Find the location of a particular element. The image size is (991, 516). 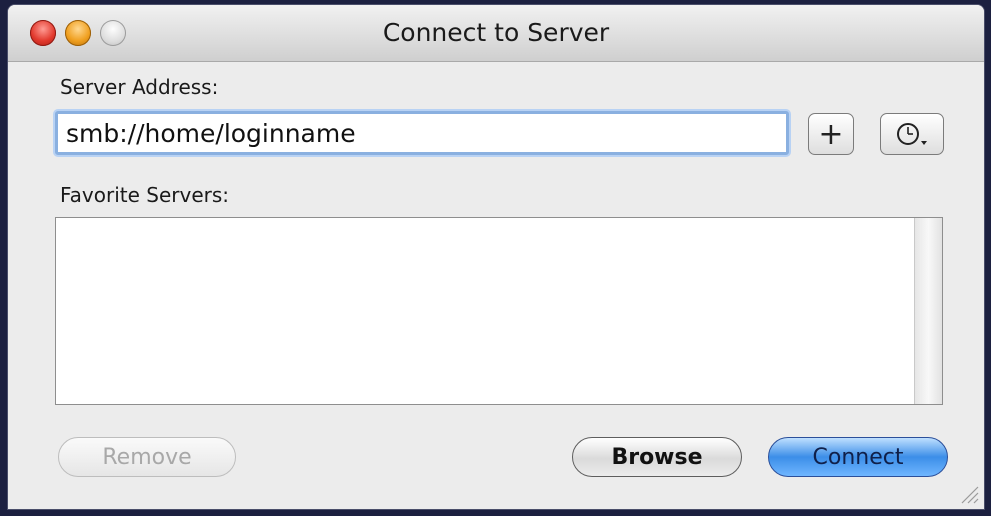

list-scrollbar is located at coordinates (928, 311).